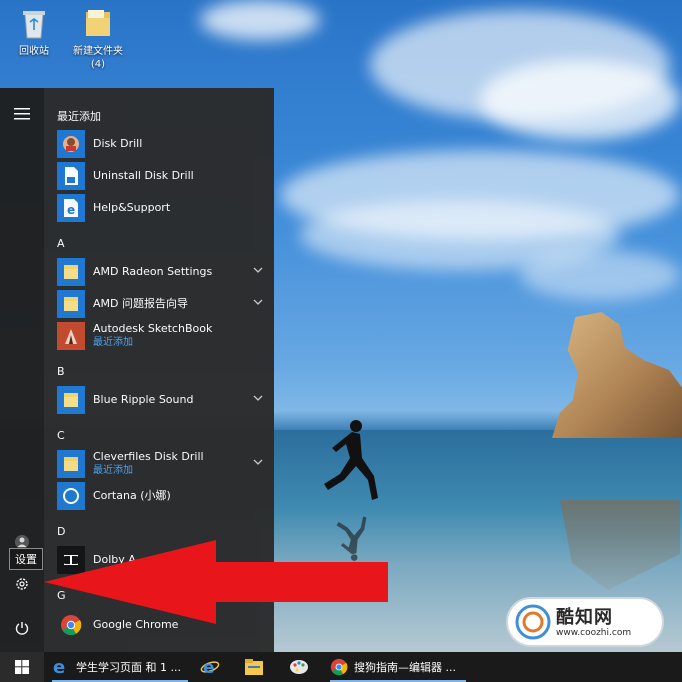 Image resolution: width=682 pixels, height=682 pixels. What do you see at coordinates (34, 51) in the screenshot?
I see `desktop-icon-label: 回收站` at bounding box center [34, 51].